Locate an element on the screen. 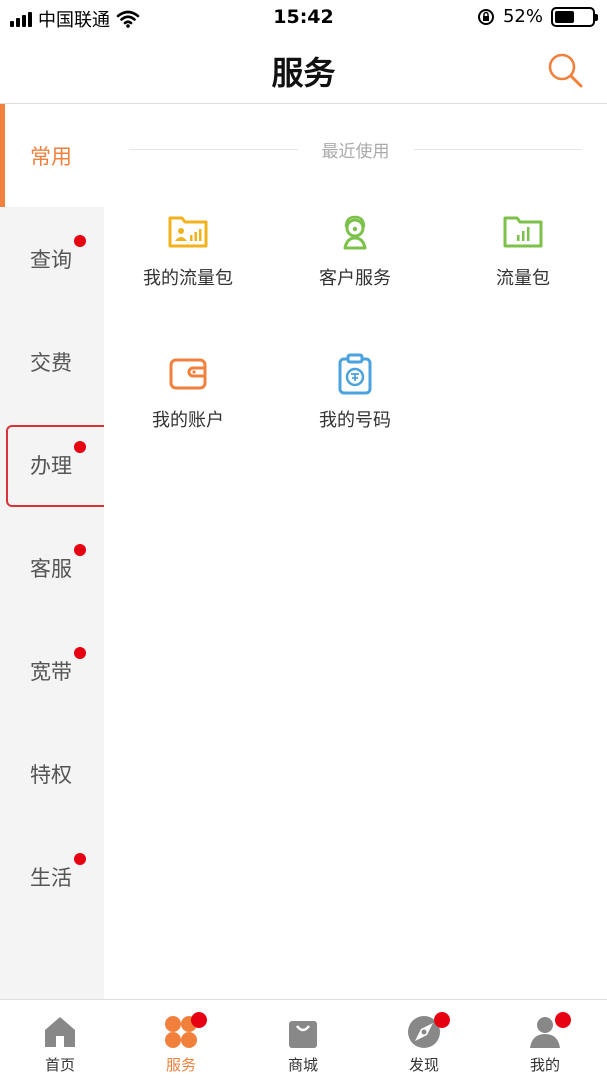 This screenshot has height=1080, width=607. grid-item-data-package: 流量包 is located at coordinates (523, 255).